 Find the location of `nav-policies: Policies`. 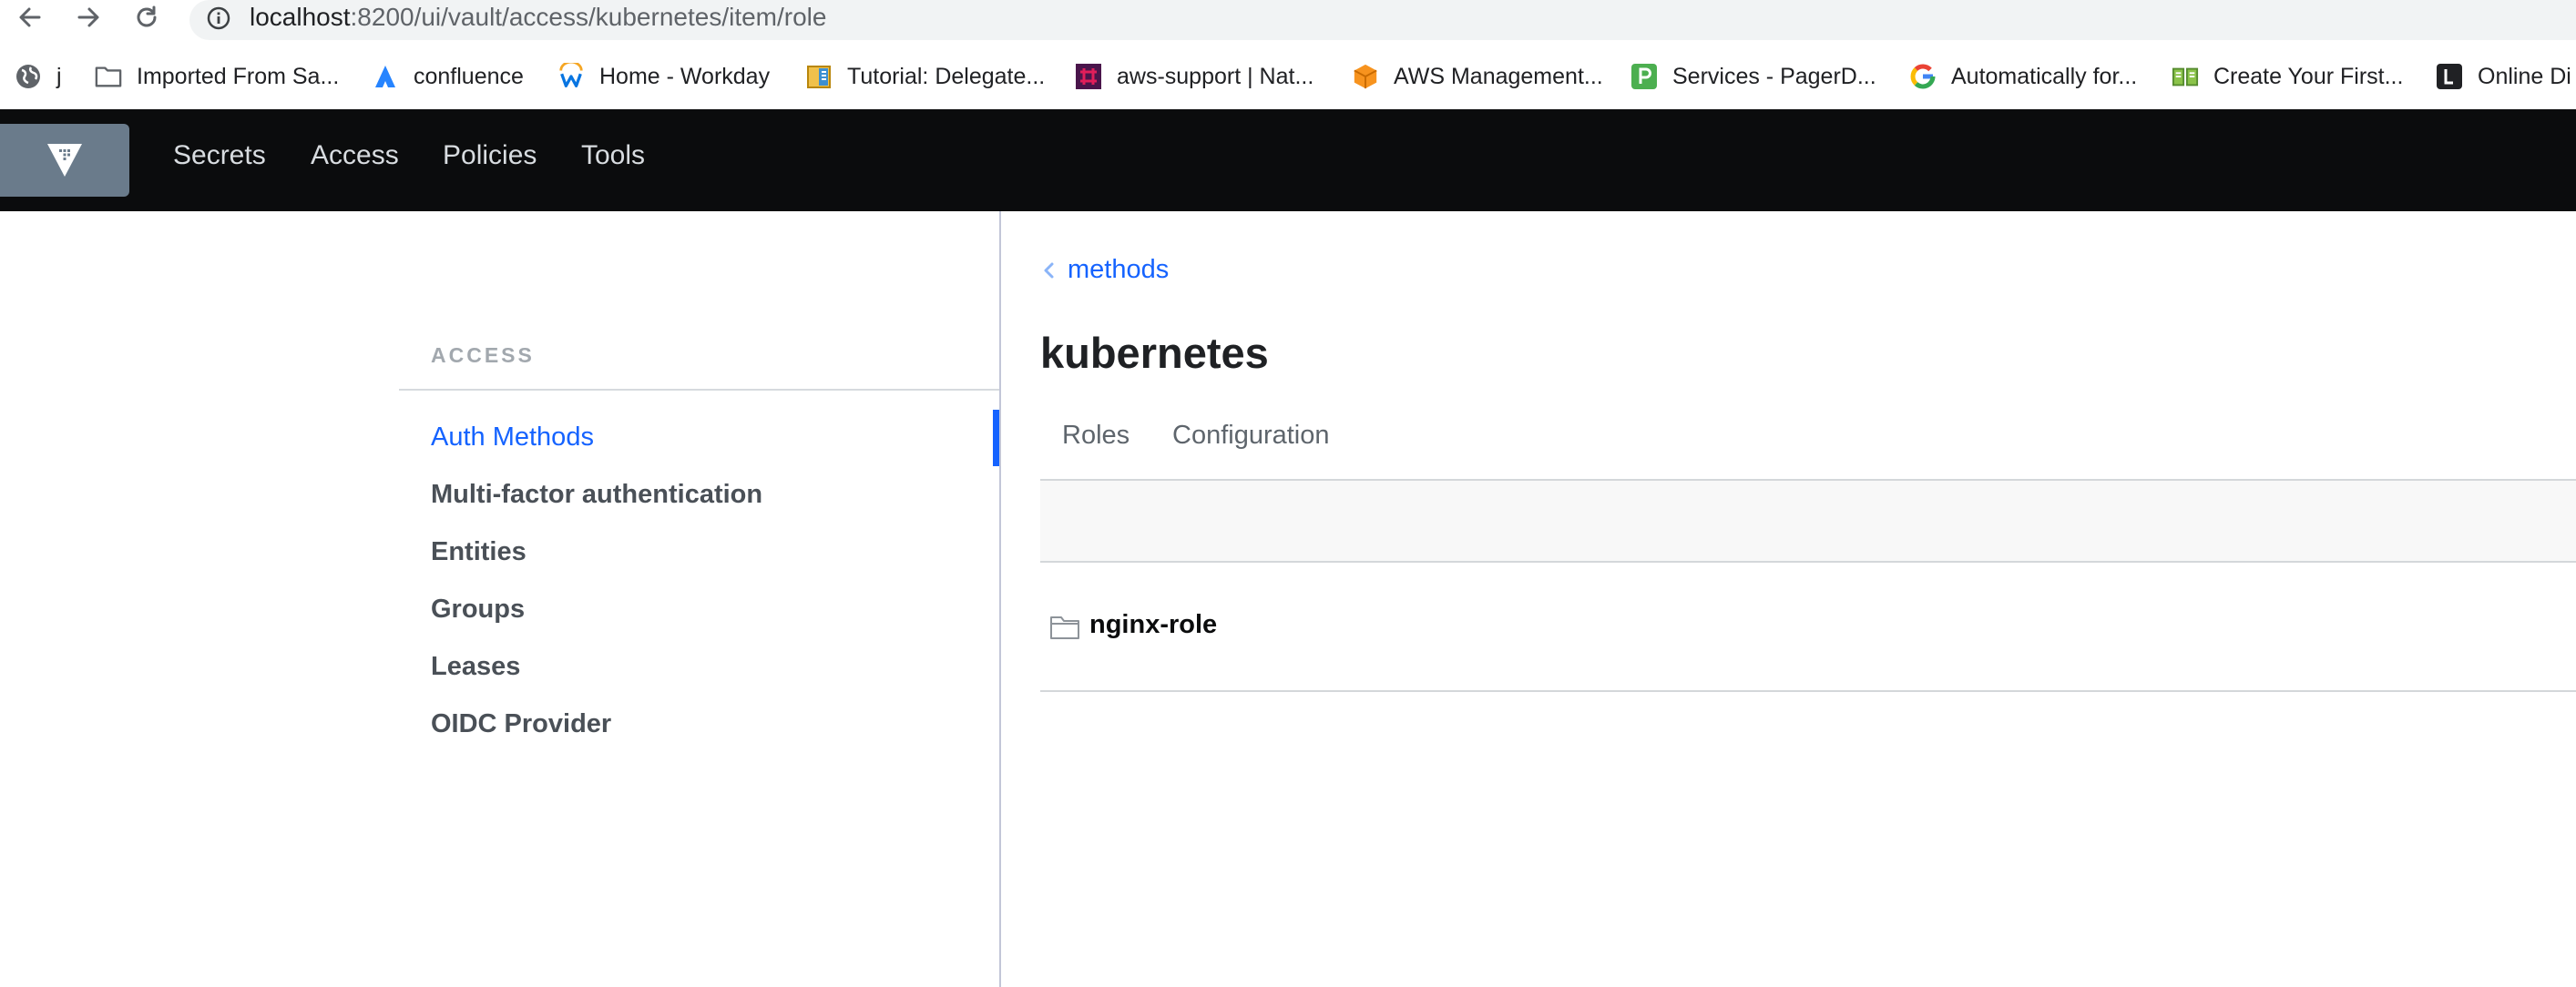

nav-policies: Policies is located at coordinates (490, 155).